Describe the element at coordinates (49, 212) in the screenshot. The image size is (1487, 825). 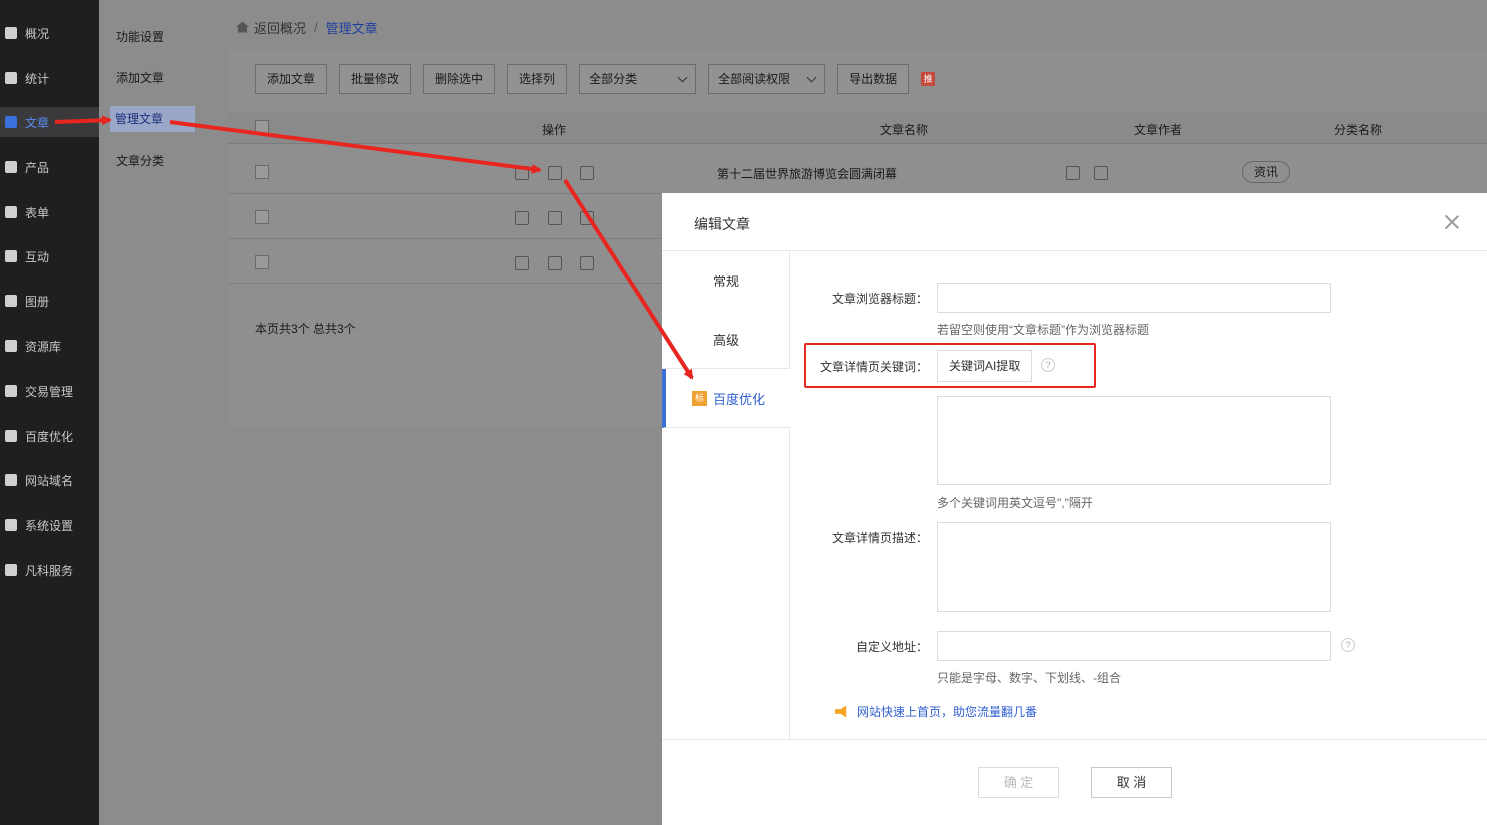
I see `nav-item-form: 表单` at that location.